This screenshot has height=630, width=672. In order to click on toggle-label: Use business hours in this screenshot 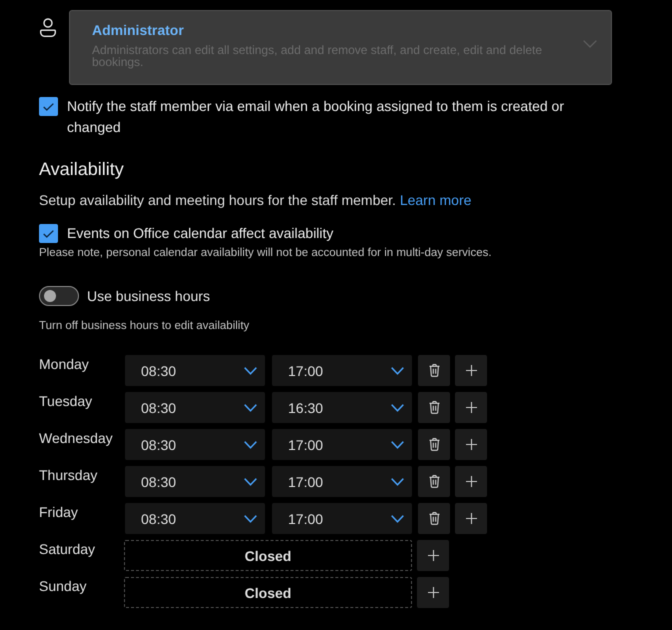, I will do `click(148, 296)`.